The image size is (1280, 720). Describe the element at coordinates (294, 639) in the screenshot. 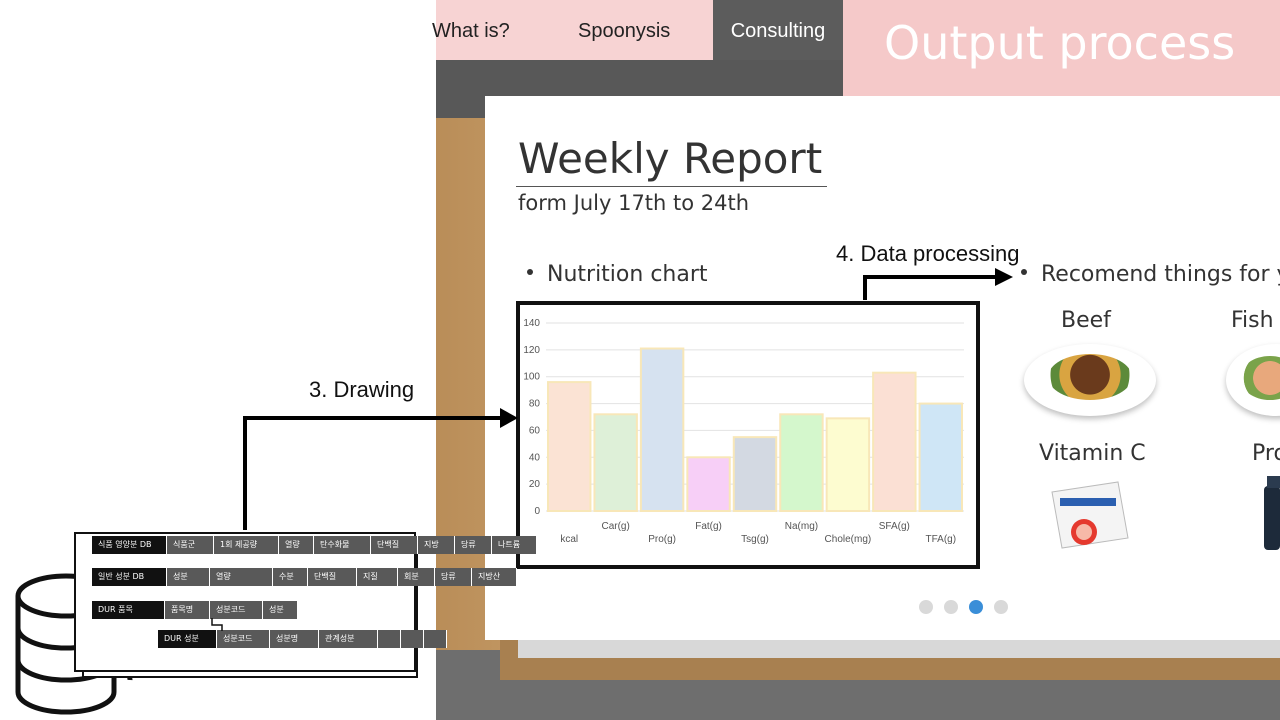

I see `table-field-cell: 성분명` at that location.